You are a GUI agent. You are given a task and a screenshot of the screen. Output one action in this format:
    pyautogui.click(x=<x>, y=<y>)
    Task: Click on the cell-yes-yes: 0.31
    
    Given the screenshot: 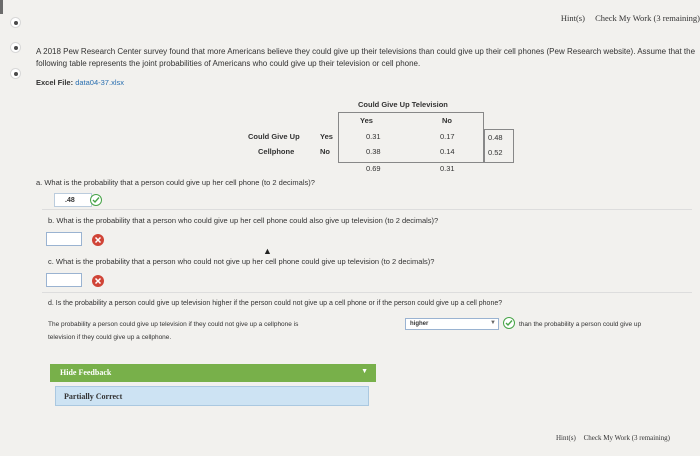 What is the action you would take?
    pyautogui.click(x=373, y=136)
    